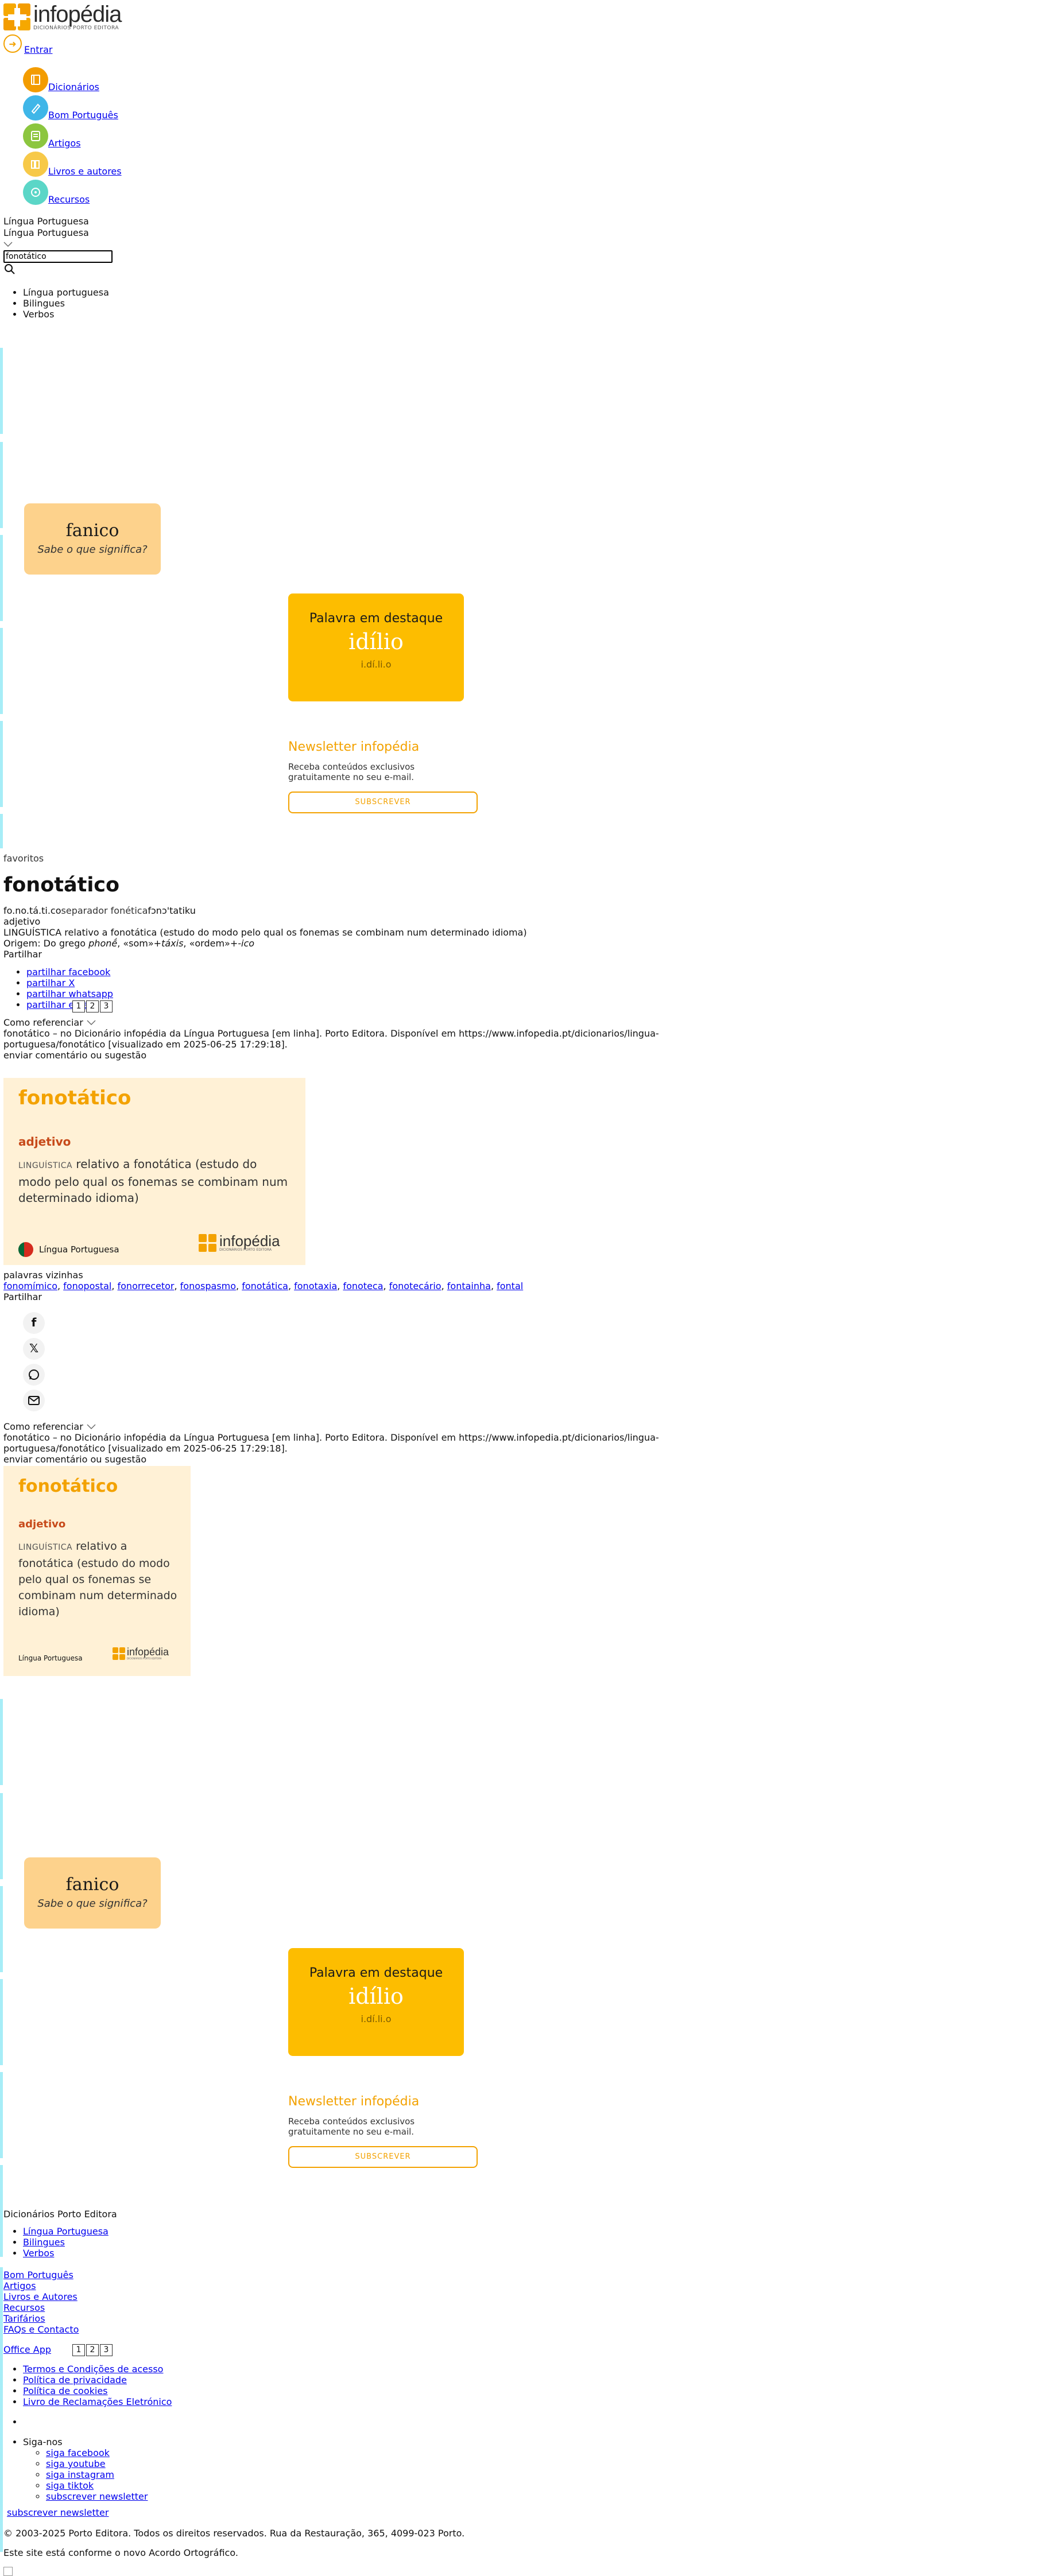 The width and height of the screenshot is (1038, 2576). I want to click on footer-link-artigos: Artigos, so click(19, 2285).